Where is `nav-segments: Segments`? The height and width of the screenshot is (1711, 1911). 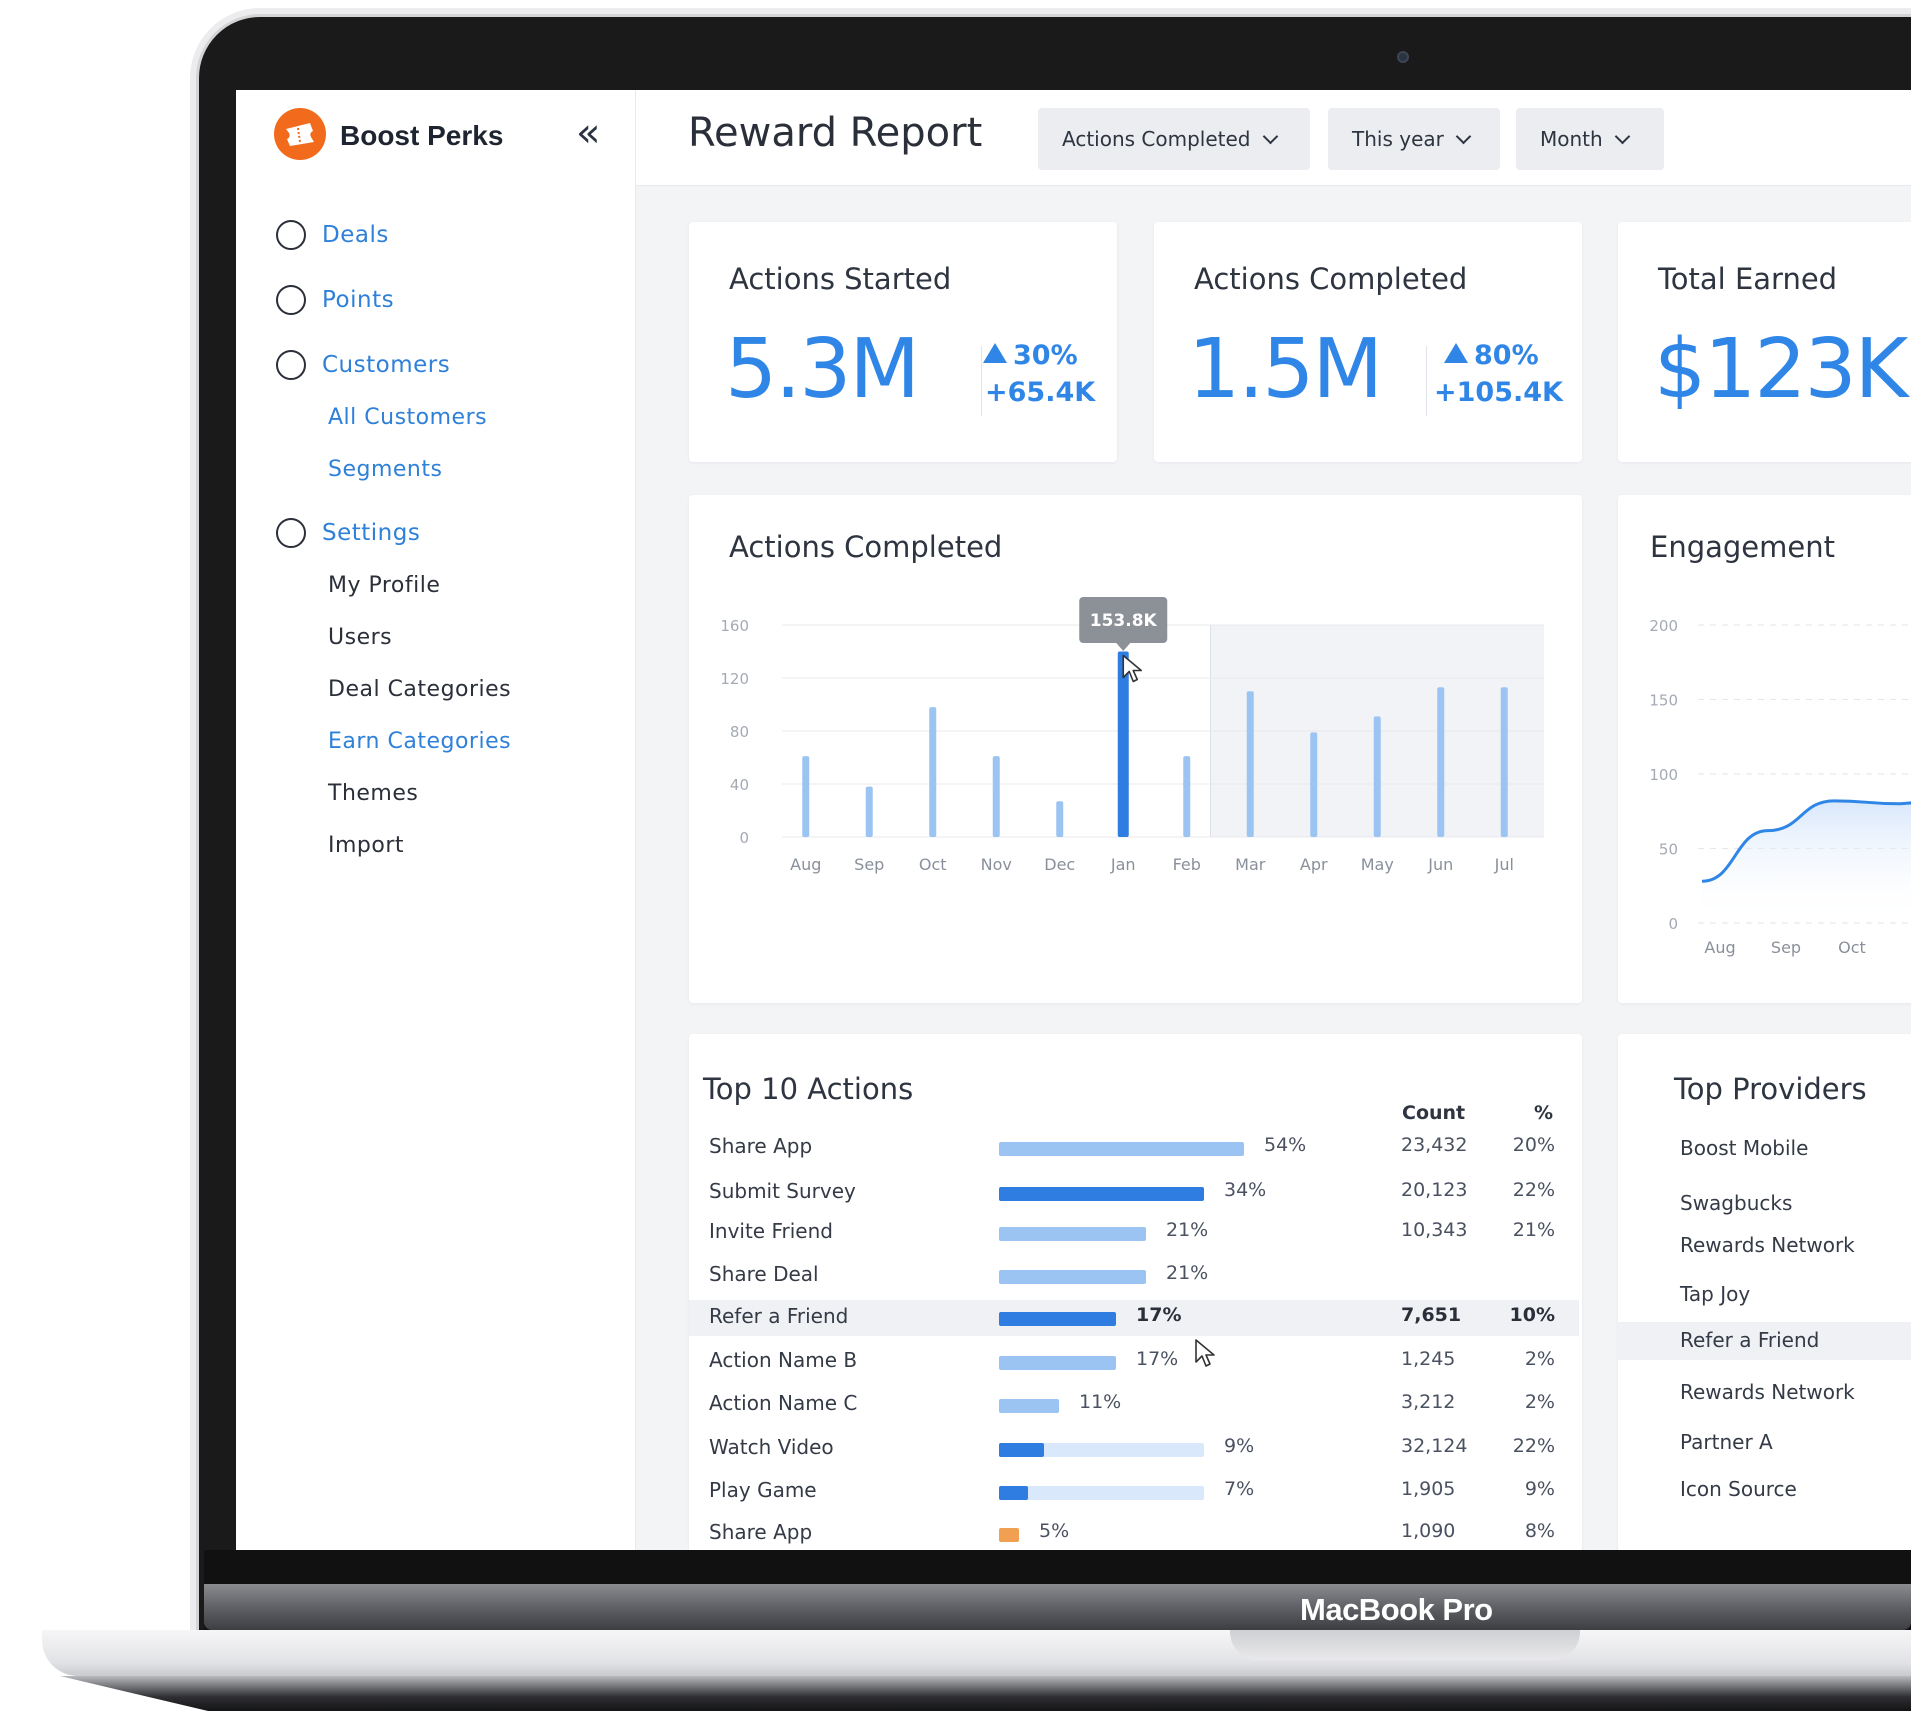 nav-segments: Segments is located at coordinates (385, 469).